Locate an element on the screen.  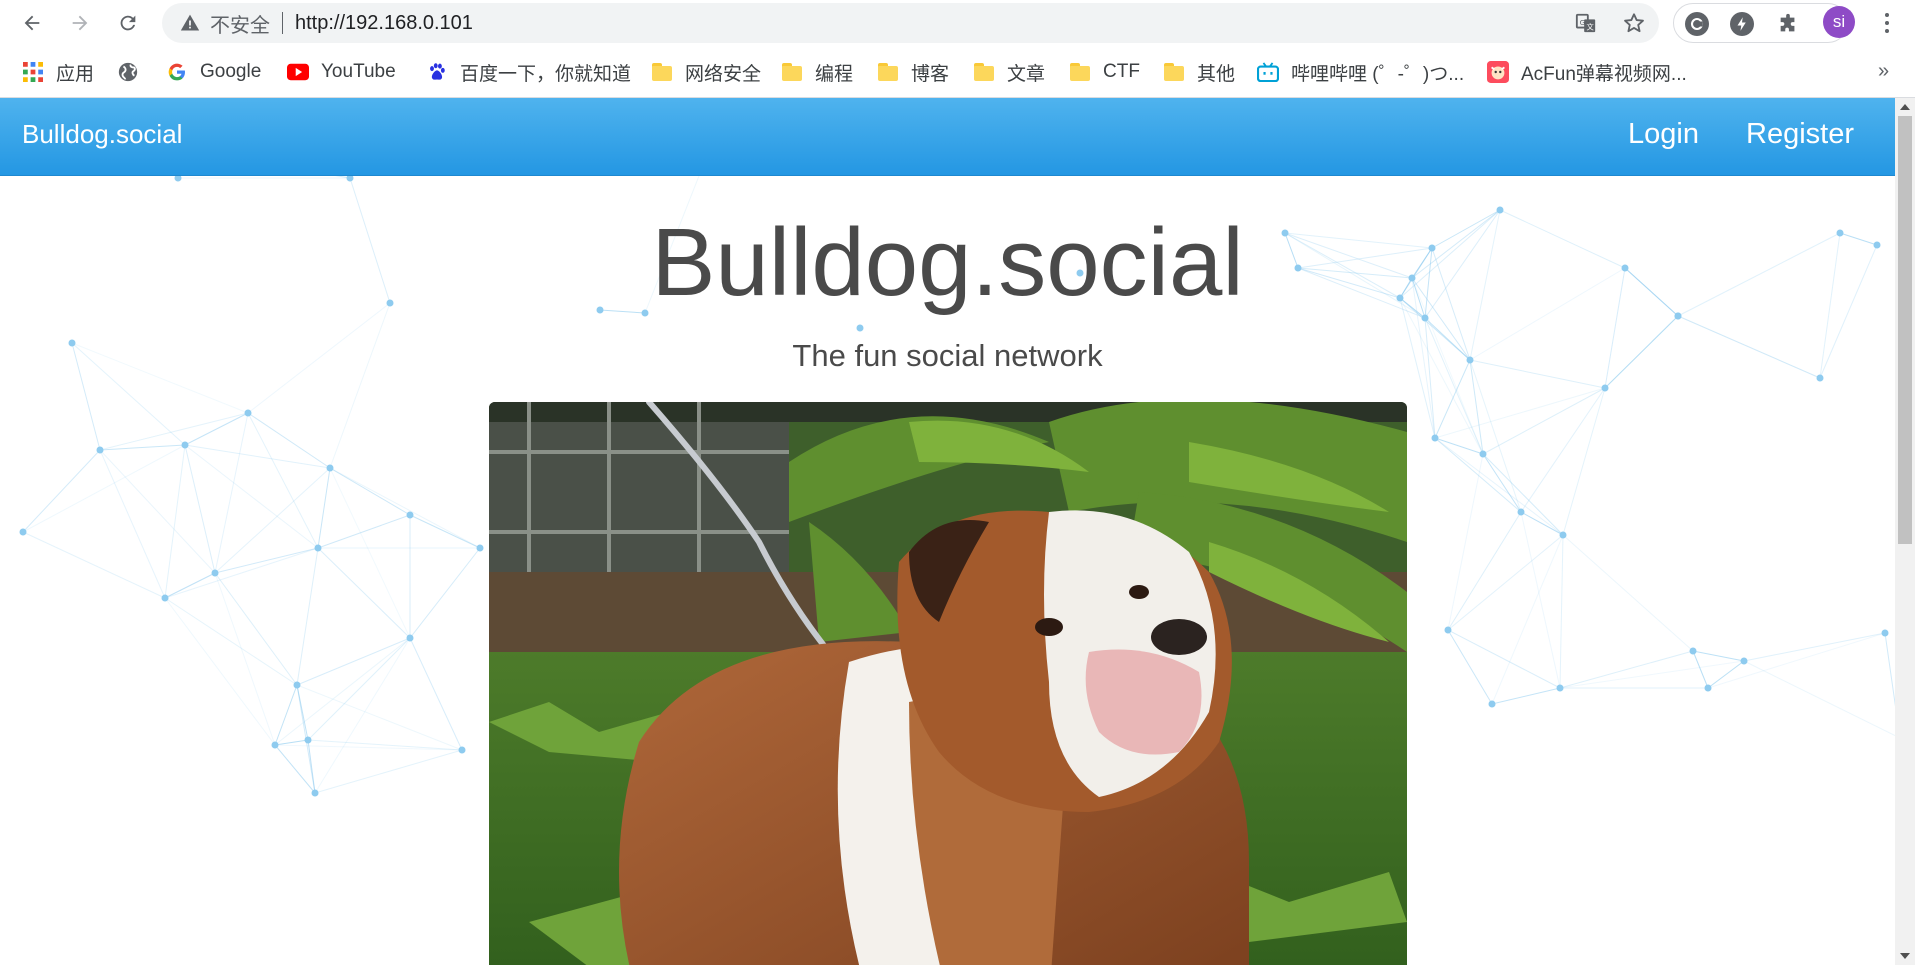
insecure-label: 不安全 is located at coordinates (240, 23).